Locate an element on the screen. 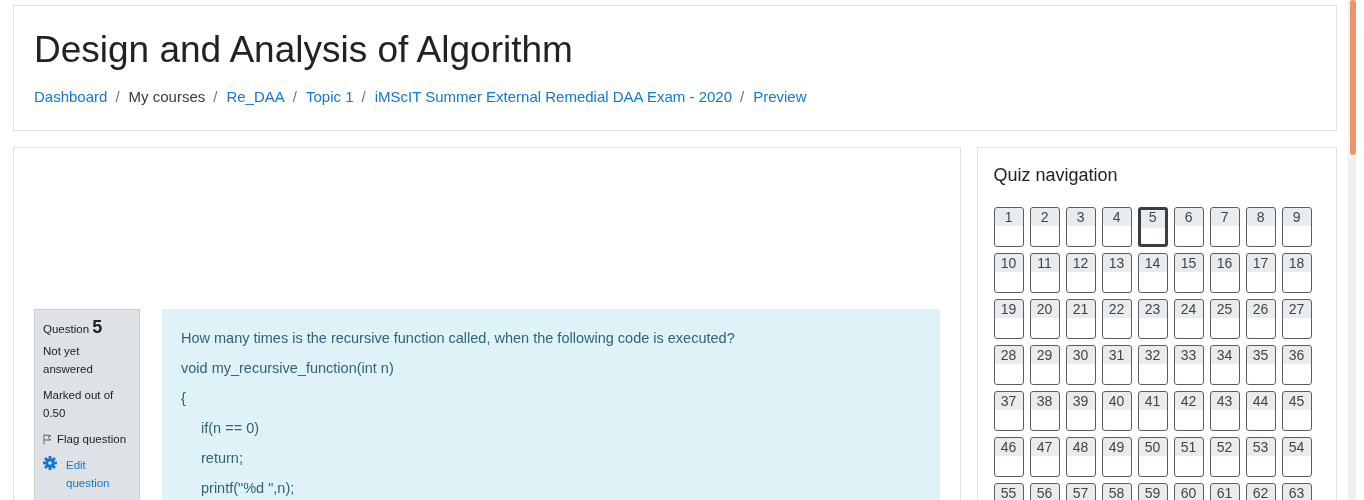 The image size is (1364, 500). question-nav-button: 12 is located at coordinates (1080, 273).